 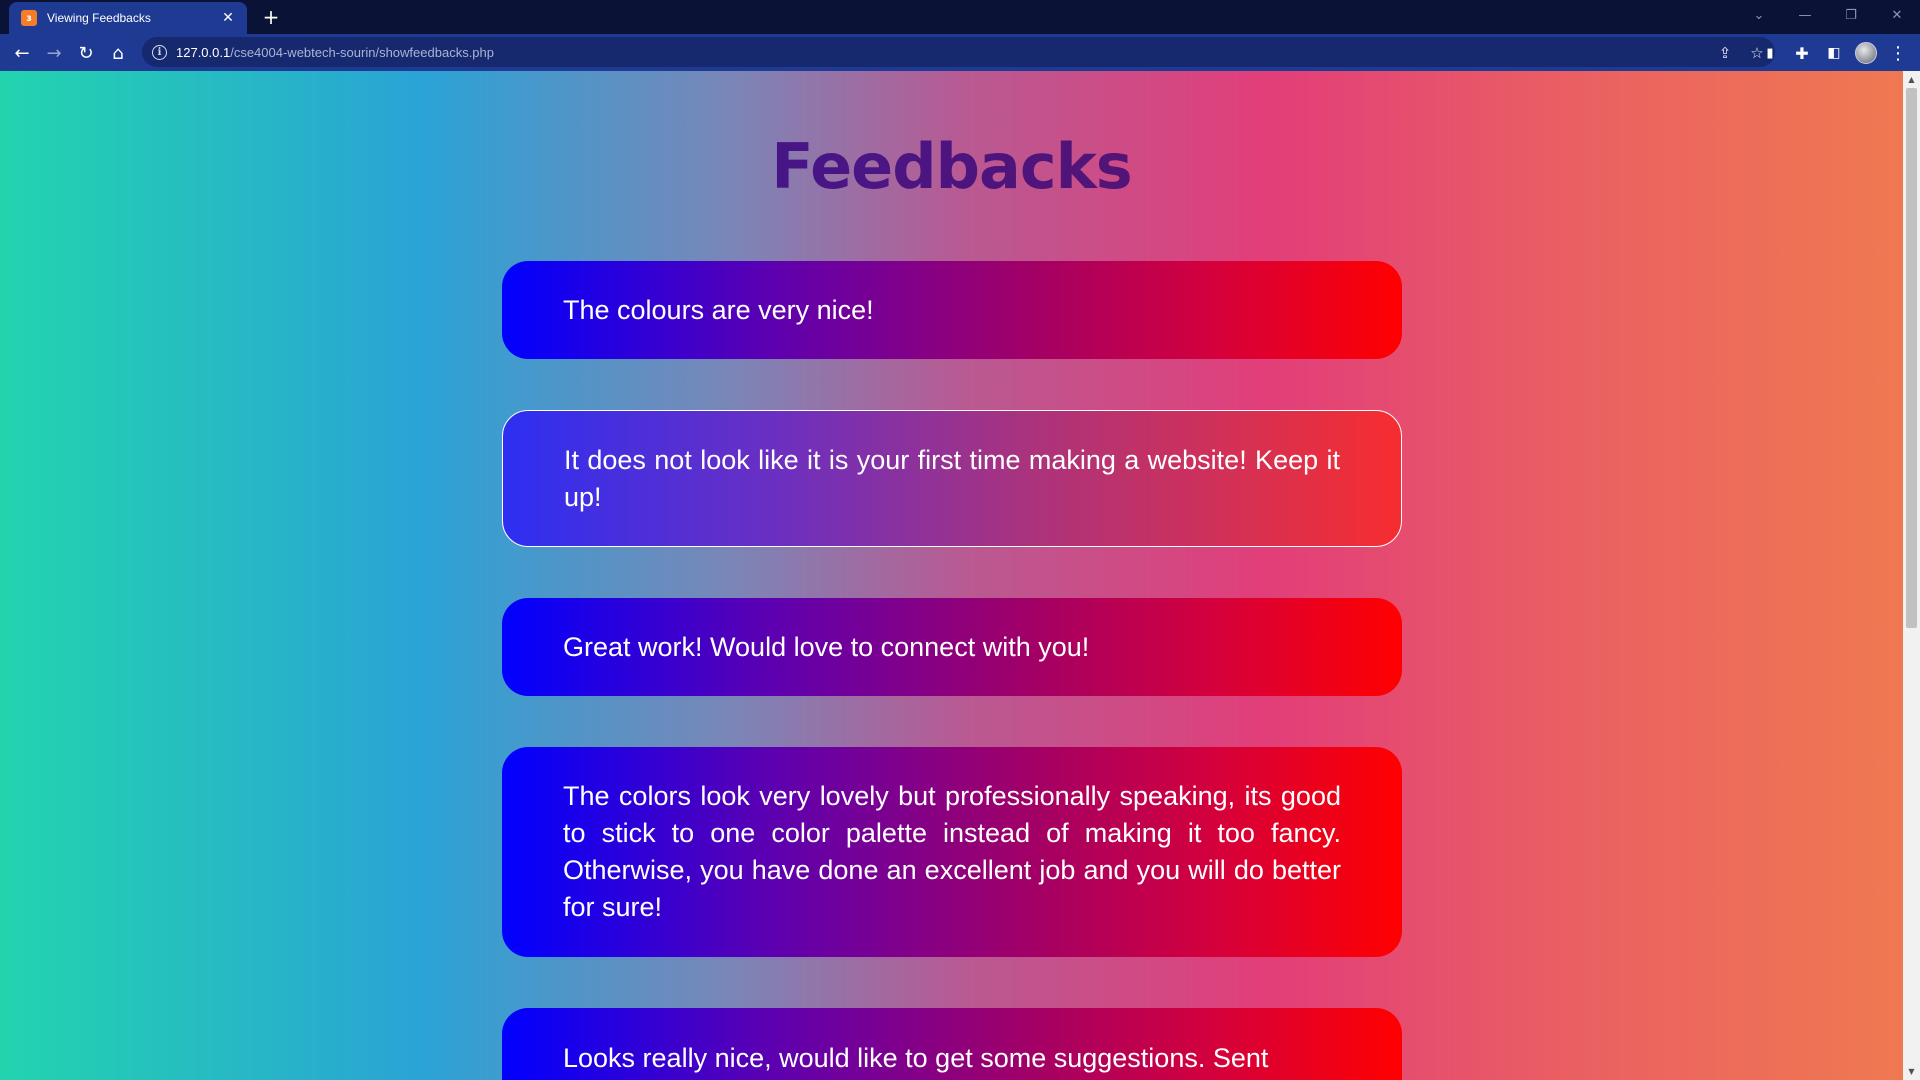 I want to click on feedback-text: The colours are very nice!, so click(x=718, y=309).